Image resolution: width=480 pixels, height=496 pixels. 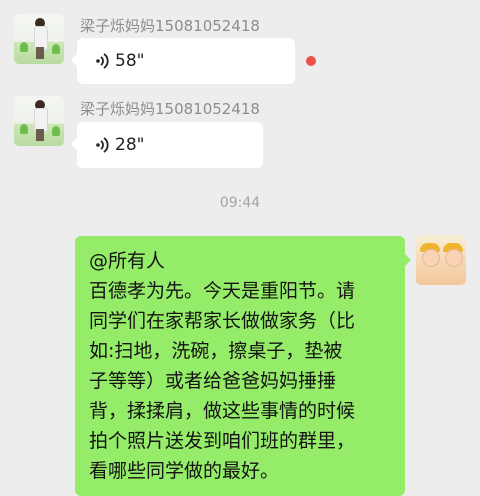 What do you see at coordinates (222, 441) in the screenshot?
I see `message-line: 拍个照片送发到咱们班的群里，` at bounding box center [222, 441].